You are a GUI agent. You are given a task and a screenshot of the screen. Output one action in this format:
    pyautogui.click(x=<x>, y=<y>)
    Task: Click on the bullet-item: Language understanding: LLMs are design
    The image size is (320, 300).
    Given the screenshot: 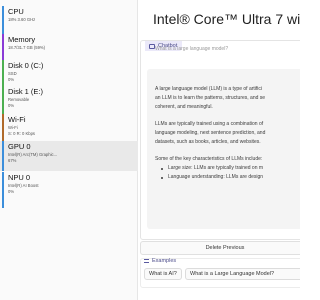 What is the action you would take?
    pyautogui.click(x=227, y=177)
    